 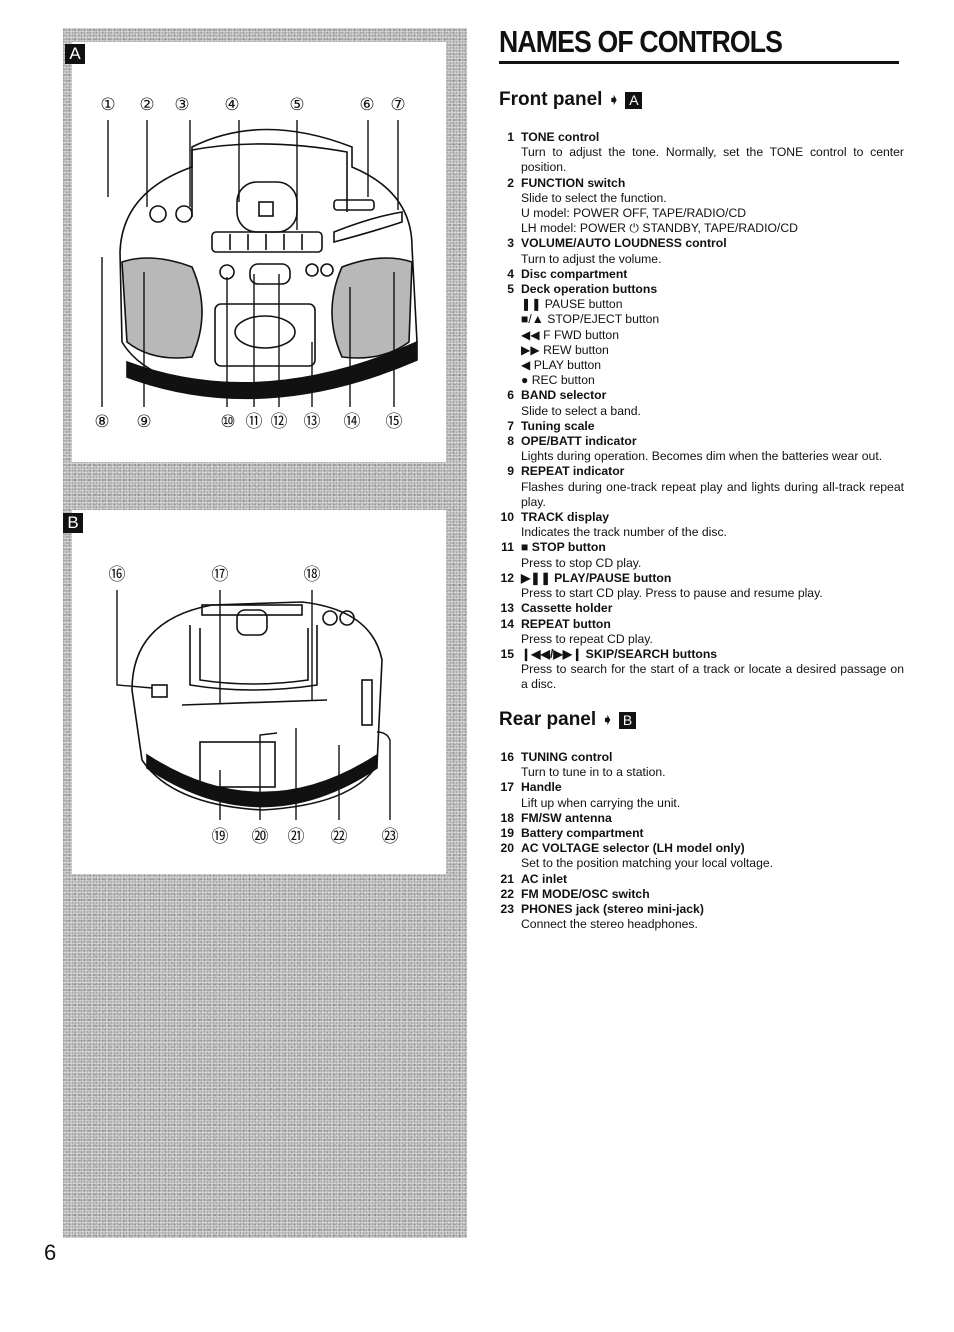 I want to click on boombox-rear-illustration: ⑯ ⑰ ⑱ ⑲ ⑳ ㉑ ㉒ ㉓, so click(x=254, y=705).